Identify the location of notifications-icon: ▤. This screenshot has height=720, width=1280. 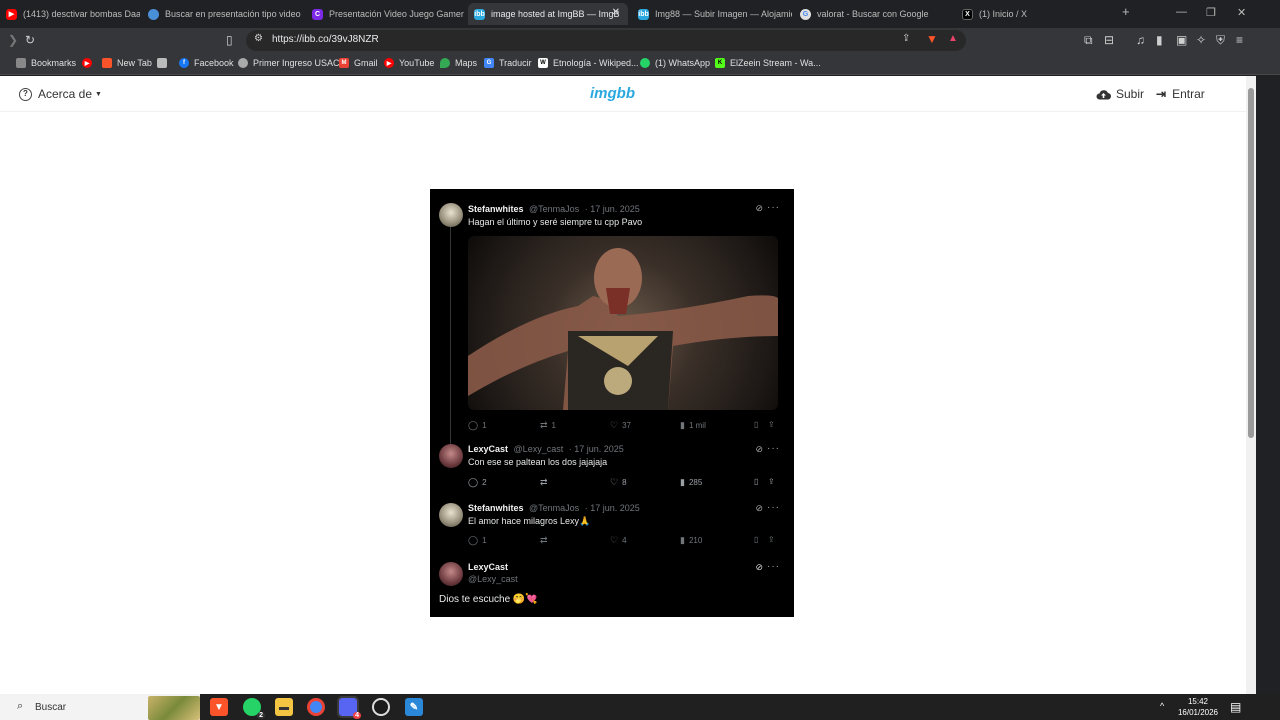
(1235, 707).